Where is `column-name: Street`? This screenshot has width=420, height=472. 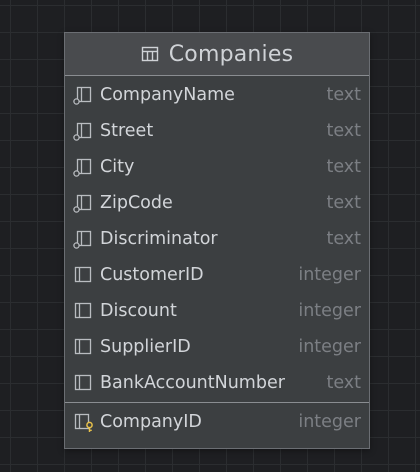
column-name: Street is located at coordinates (127, 131).